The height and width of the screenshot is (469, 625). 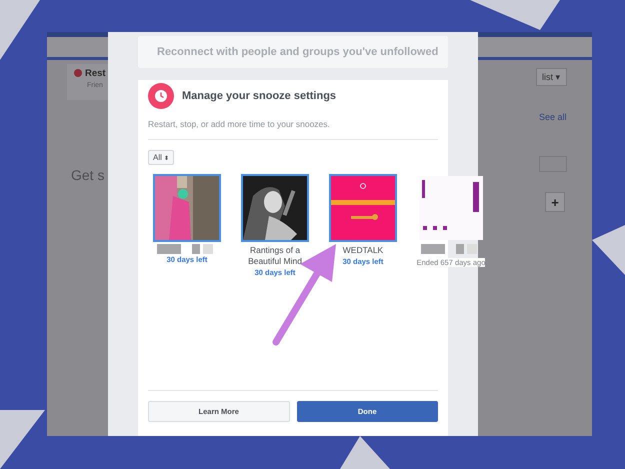 What do you see at coordinates (363, 250) in the screenshot?
I see `item-name: WEDTALK` at bounding box center [363, 250].